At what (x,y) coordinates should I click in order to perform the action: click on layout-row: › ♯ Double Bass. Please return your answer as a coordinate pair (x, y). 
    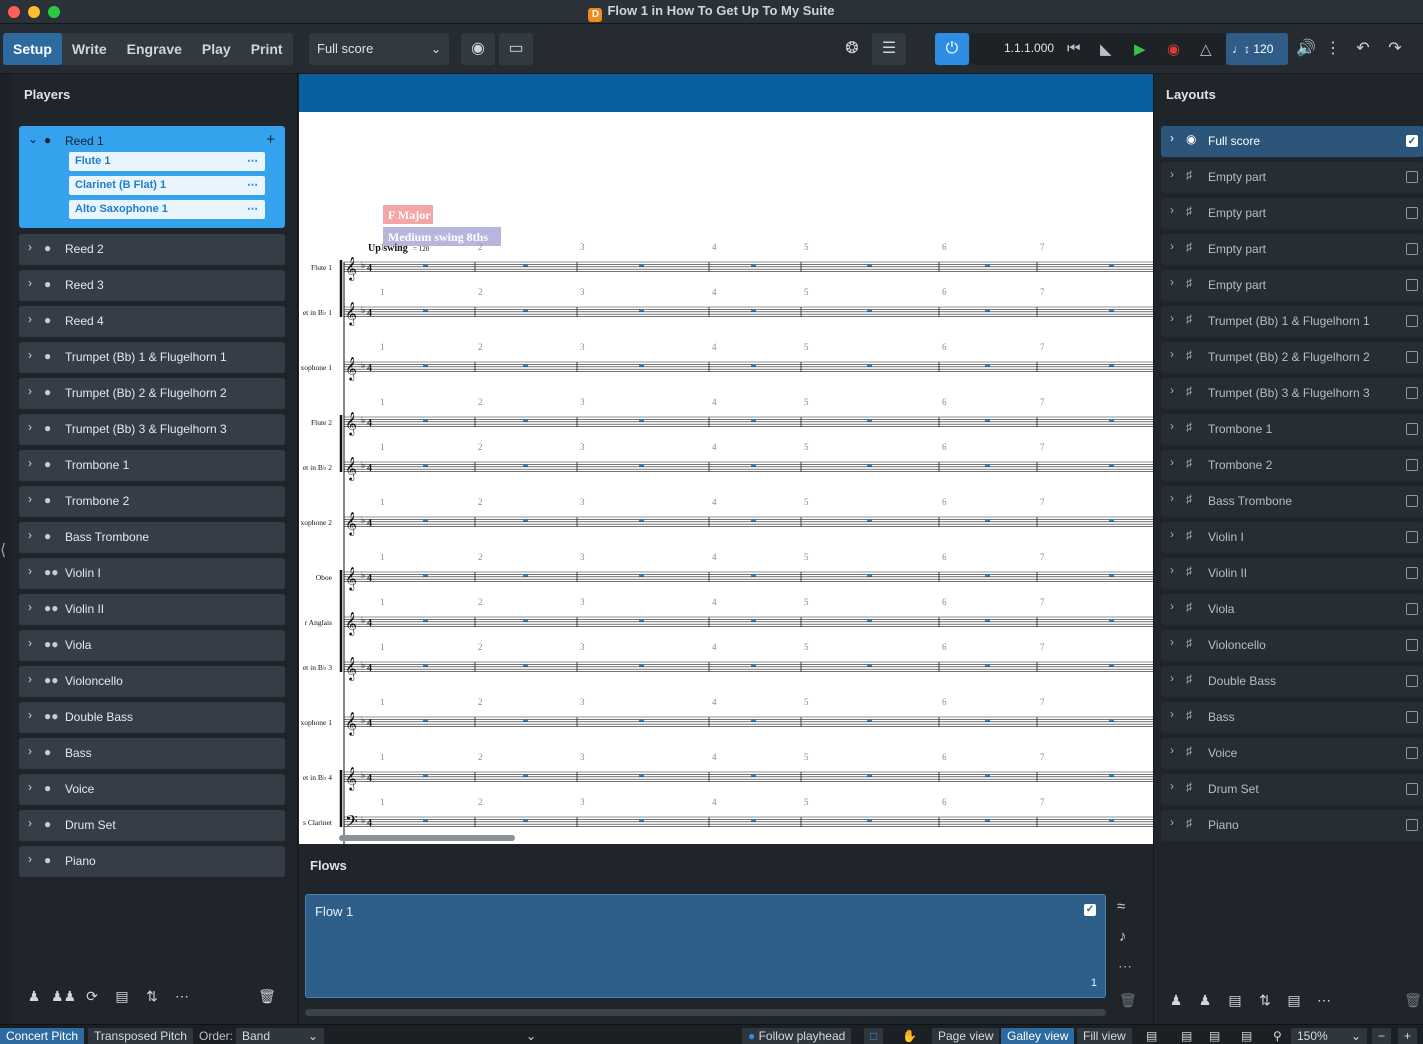
    Looking at the image, I should click on (1292, 681).